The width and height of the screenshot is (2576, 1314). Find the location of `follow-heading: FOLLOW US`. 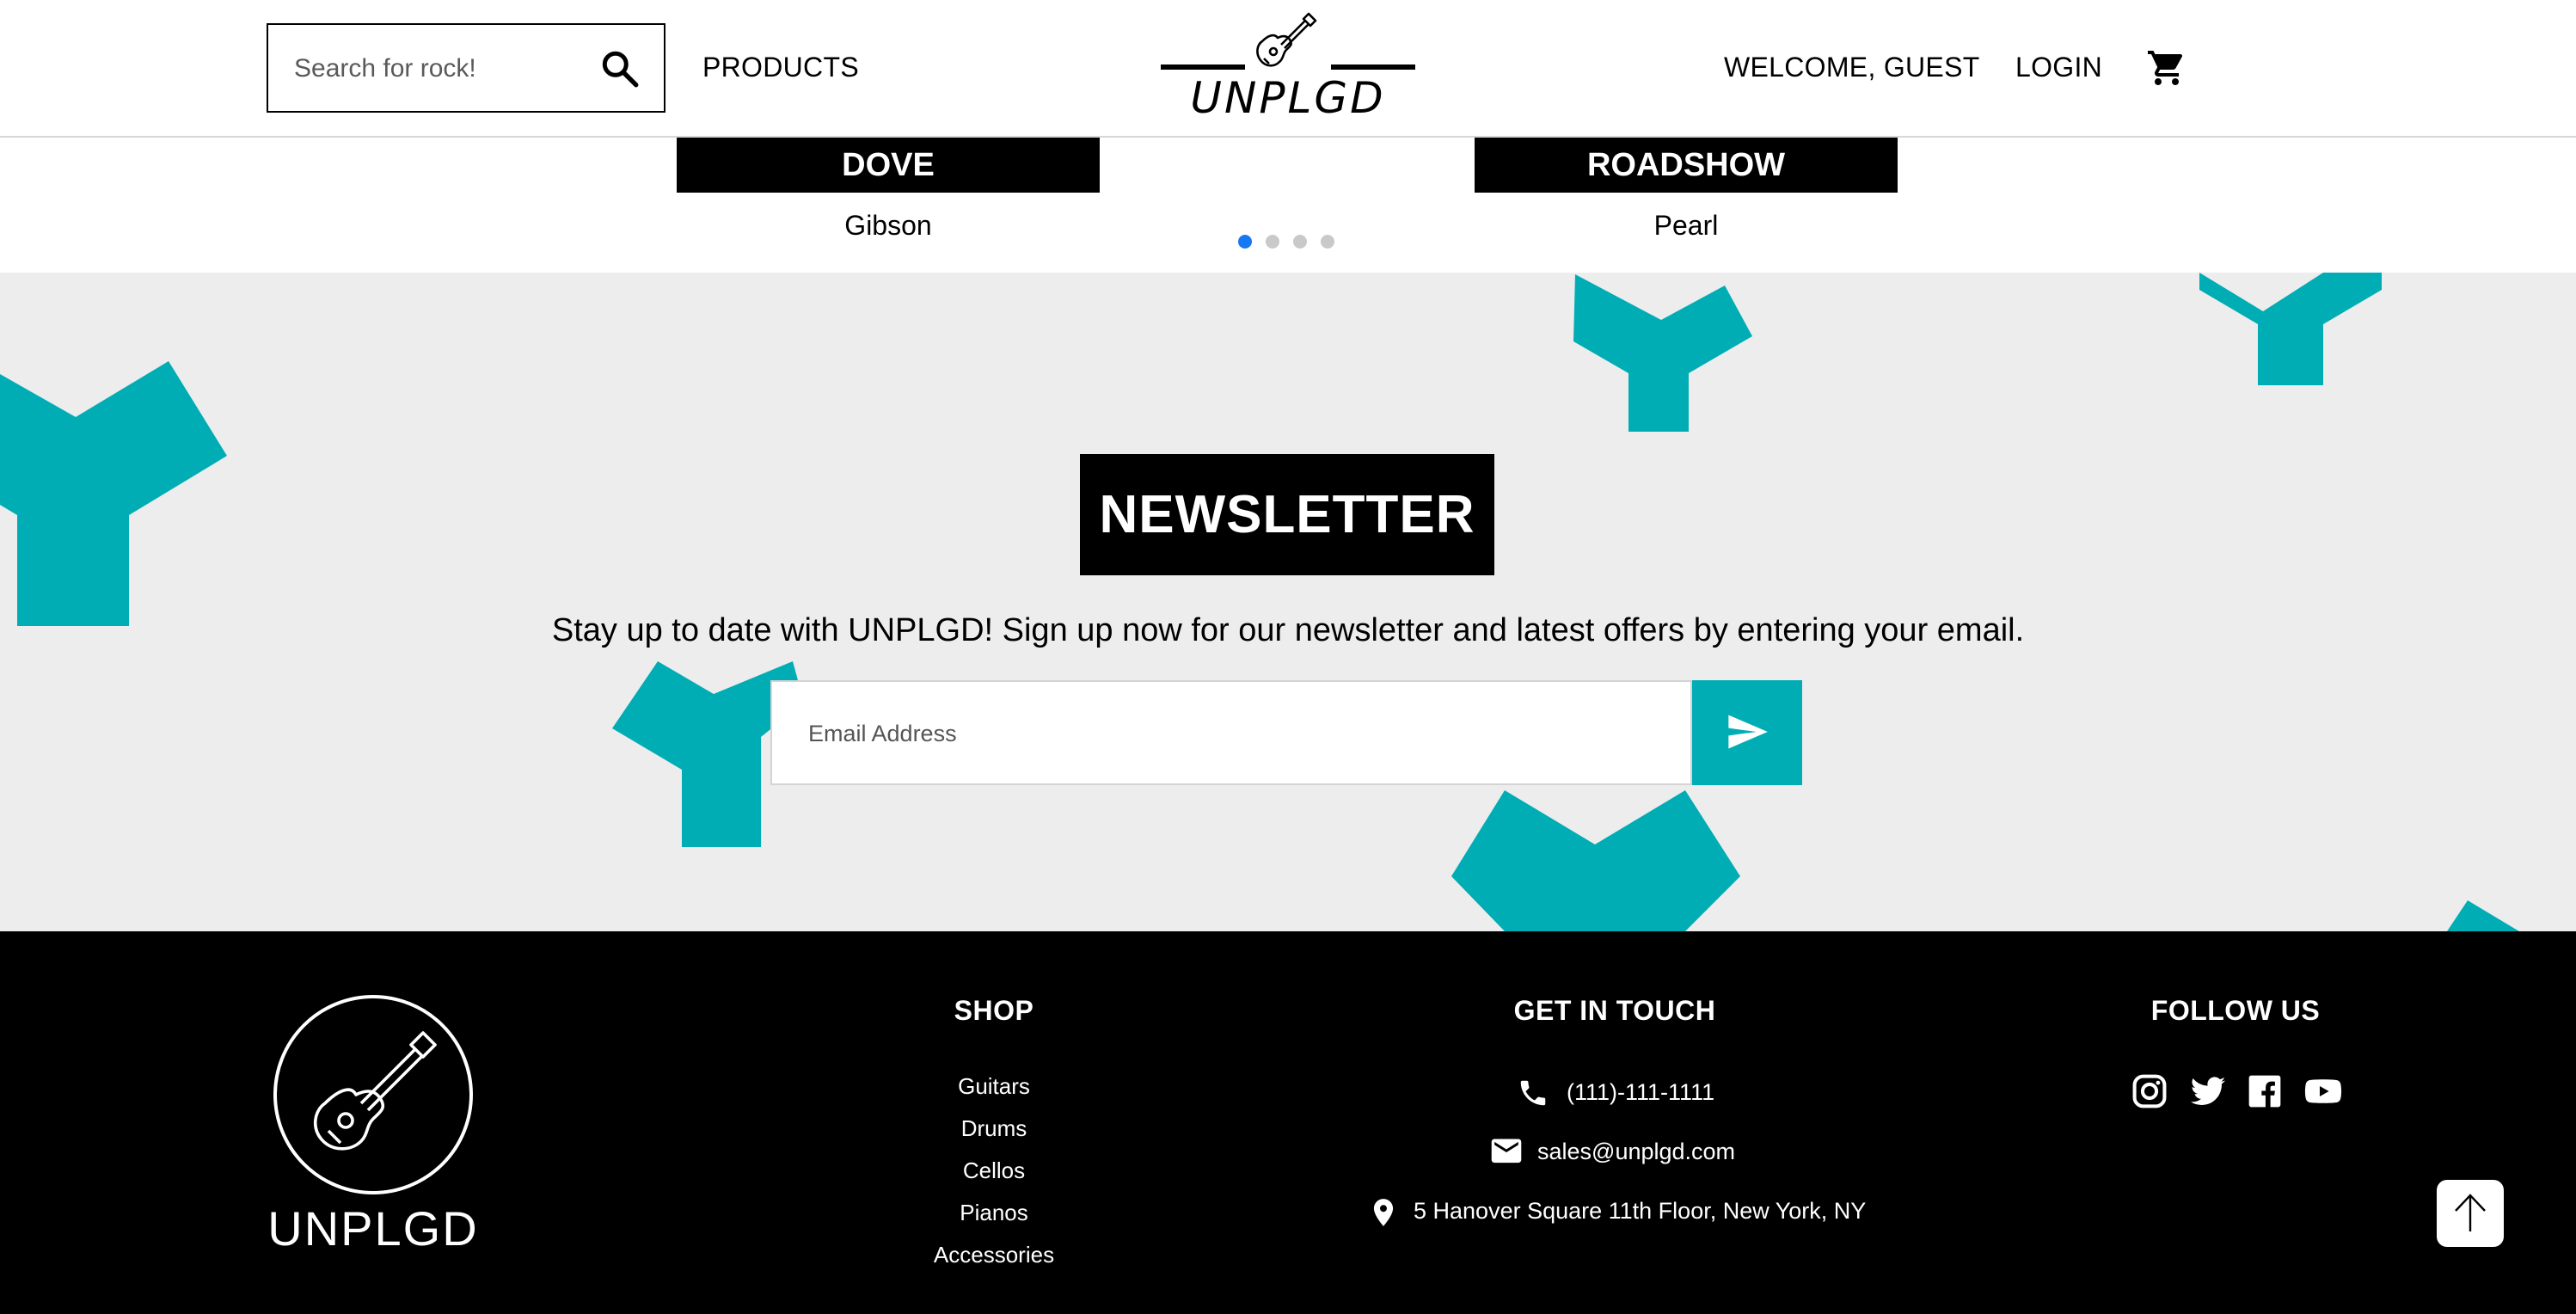

follow-heading: FOLLOW US is located at coordinates (2235, 1010).